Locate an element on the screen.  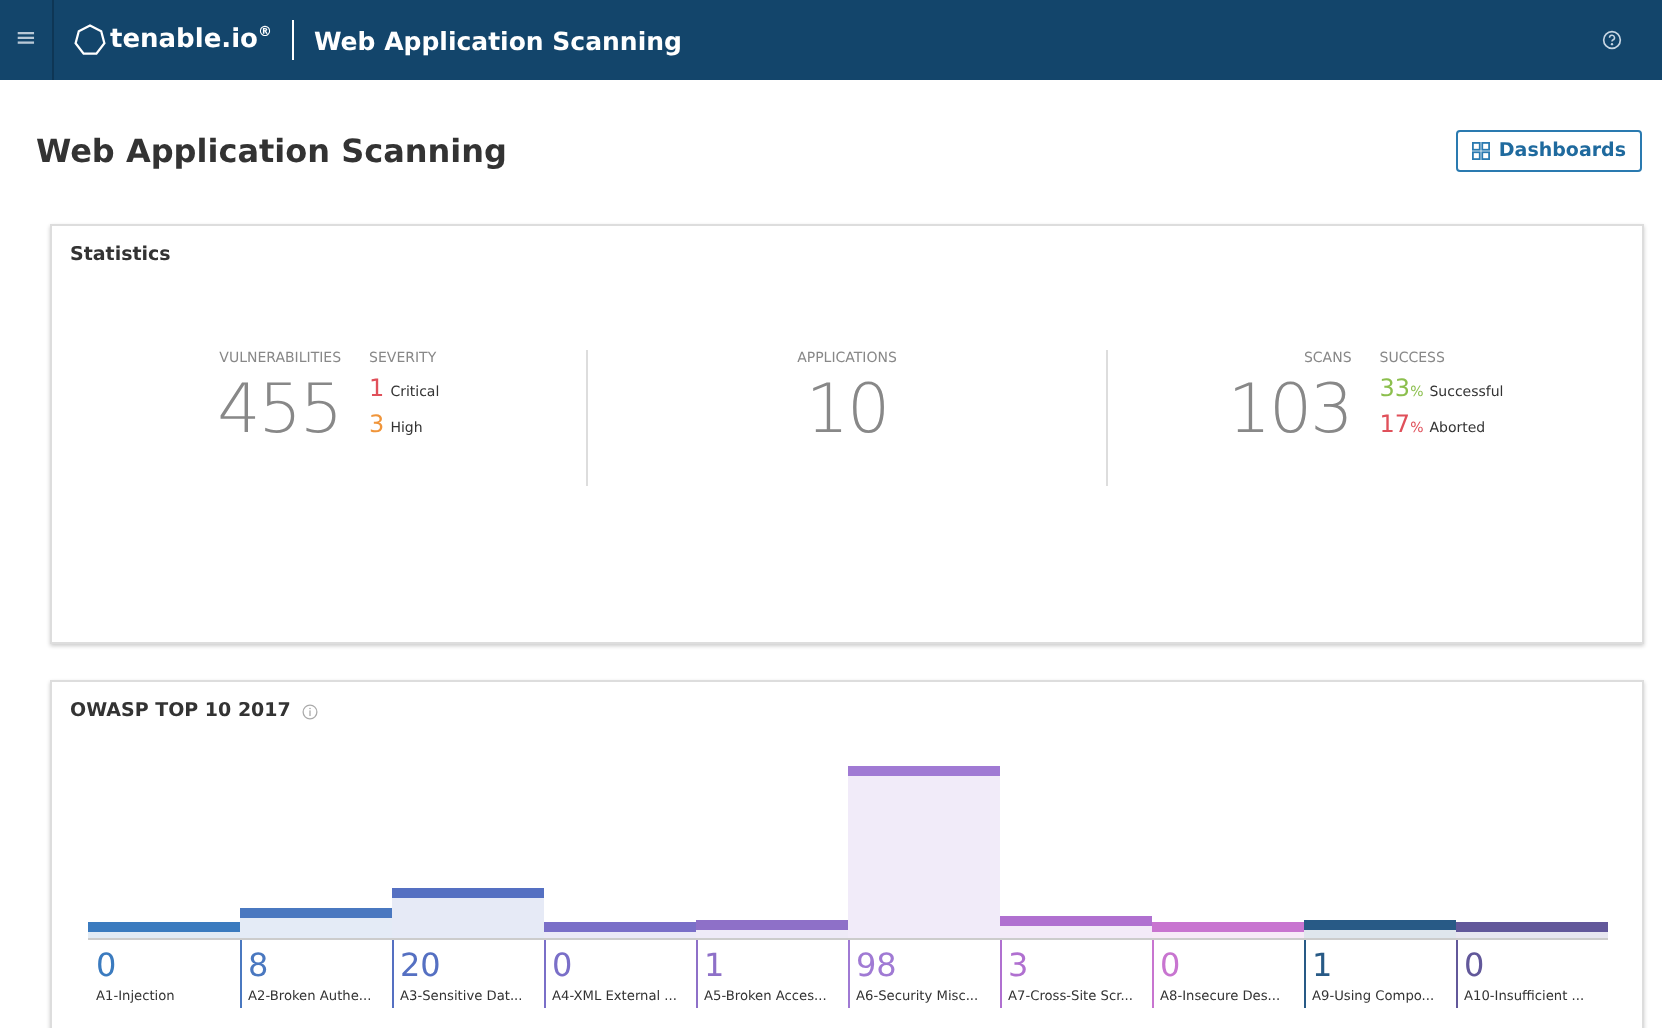
severity-count: 3 is located at coordinates (377, 424).